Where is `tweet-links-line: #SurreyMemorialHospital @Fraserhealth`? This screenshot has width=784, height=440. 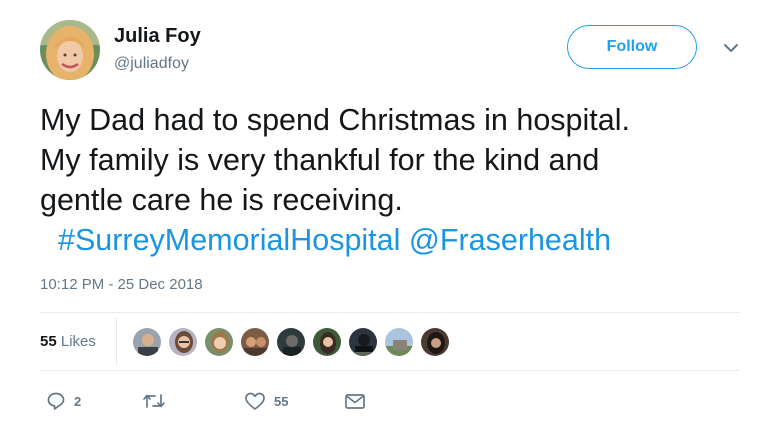
tweet-links-line: #SurreyMemorialHospital @Fraserhealth is located at coordinates (390, 240).